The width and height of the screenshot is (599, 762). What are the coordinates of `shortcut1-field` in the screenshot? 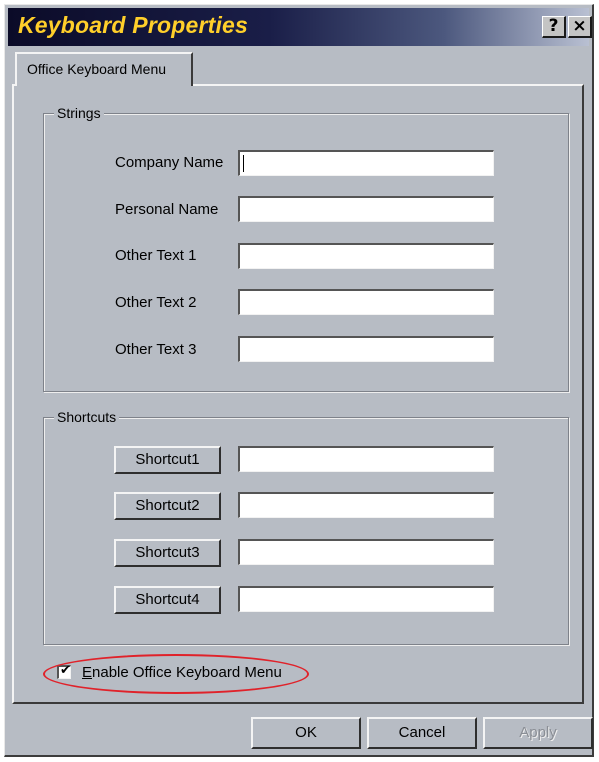 It's located at (366, 459).